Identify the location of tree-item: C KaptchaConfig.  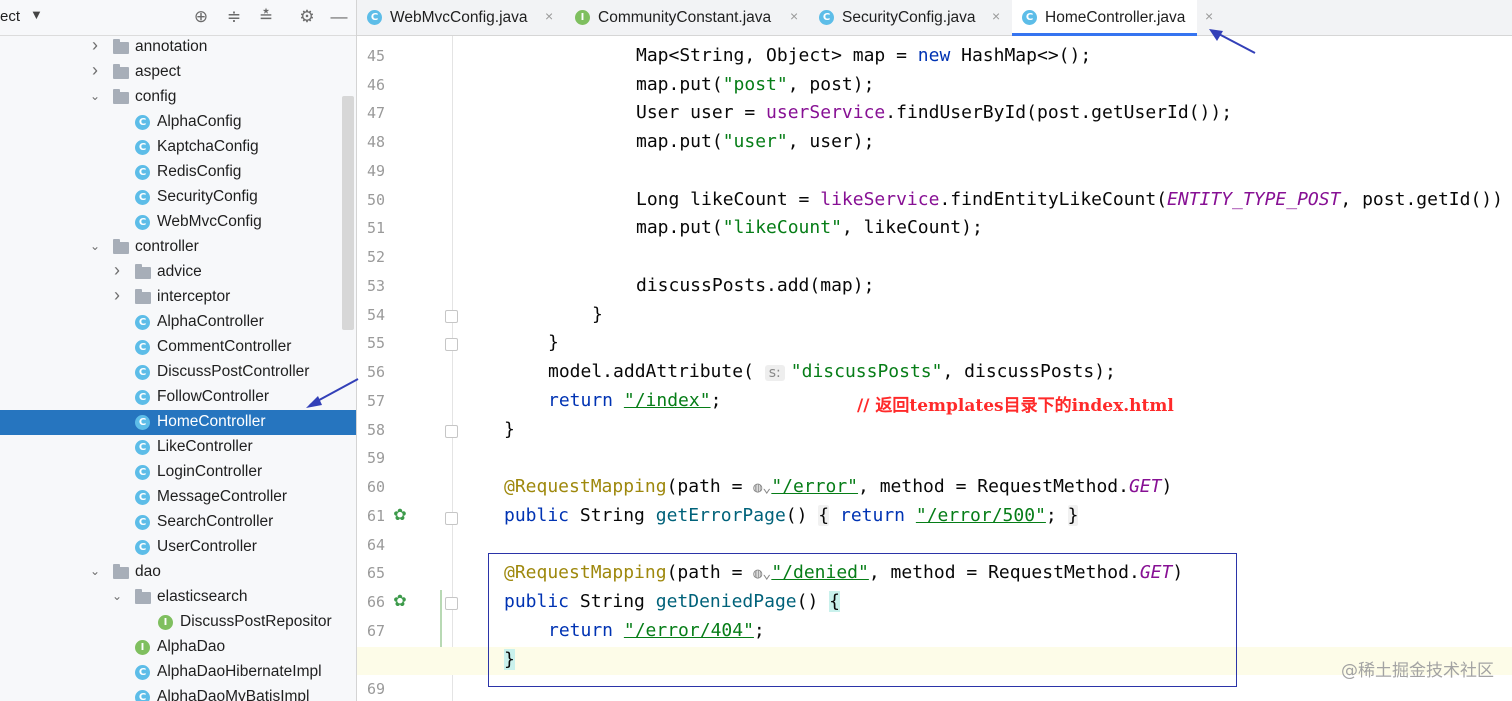
(178, 147).